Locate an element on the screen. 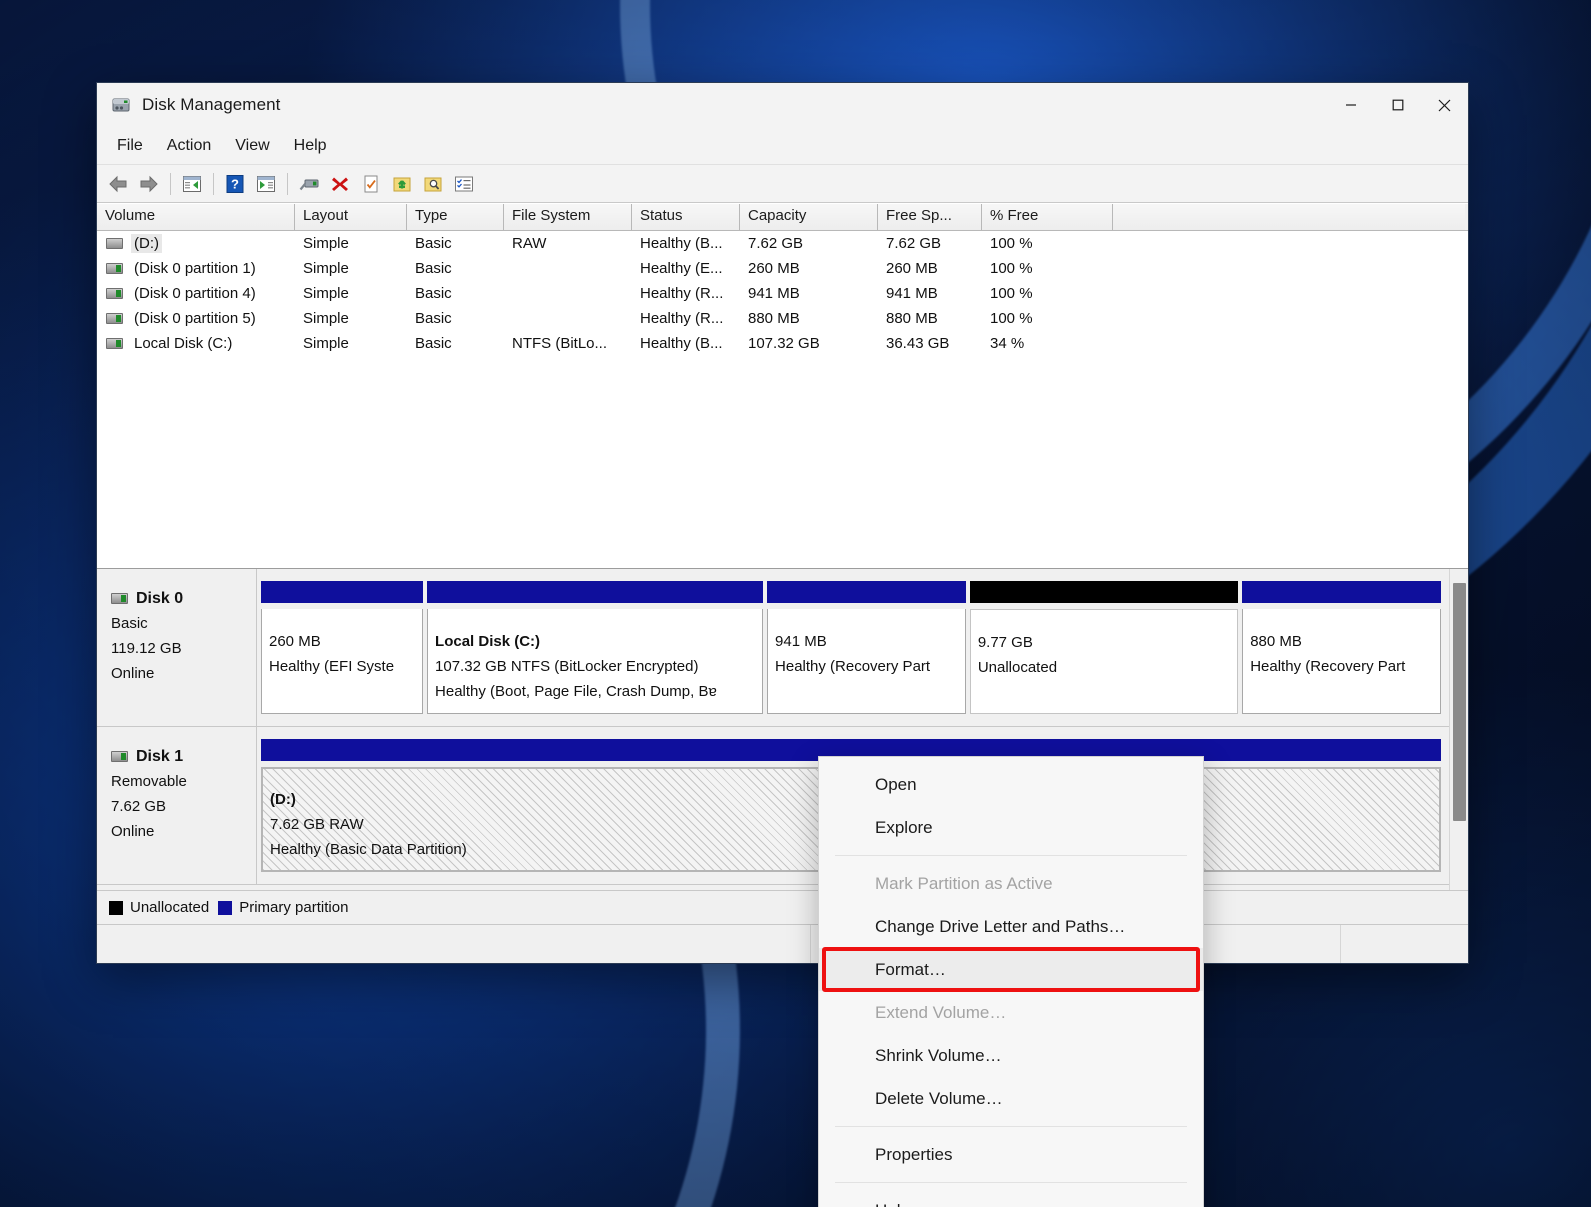 This screenshot has width=1591, height=1207. back-icon is located at coordinates (118, 184).